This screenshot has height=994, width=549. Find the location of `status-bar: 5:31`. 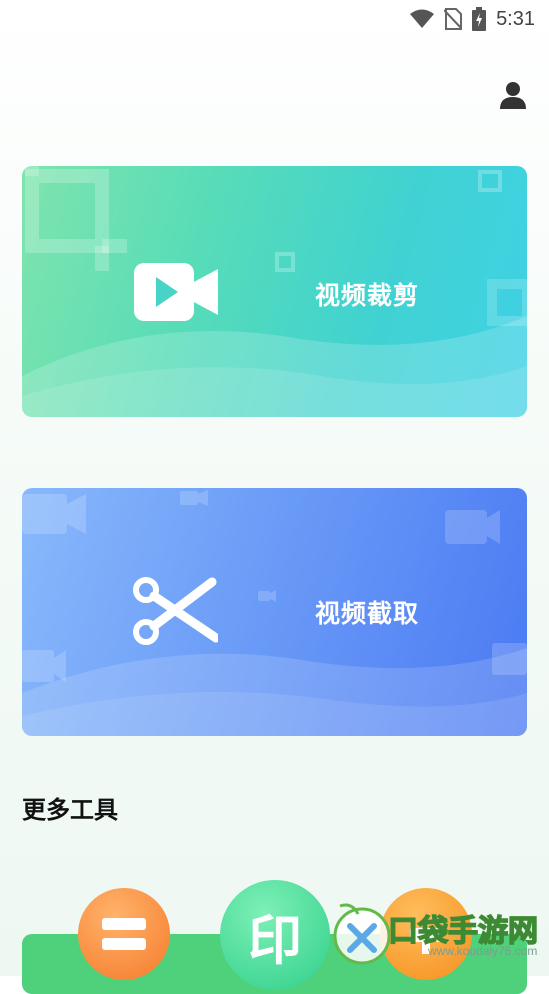

status-bar: 5:31 is located at coordinates (274, 19).